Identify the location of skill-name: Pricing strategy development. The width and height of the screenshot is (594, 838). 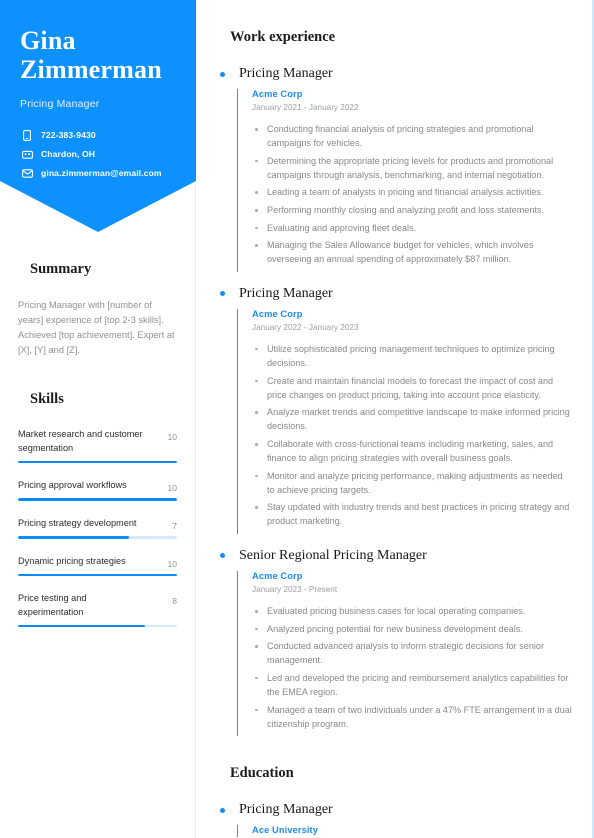
(77, 522).